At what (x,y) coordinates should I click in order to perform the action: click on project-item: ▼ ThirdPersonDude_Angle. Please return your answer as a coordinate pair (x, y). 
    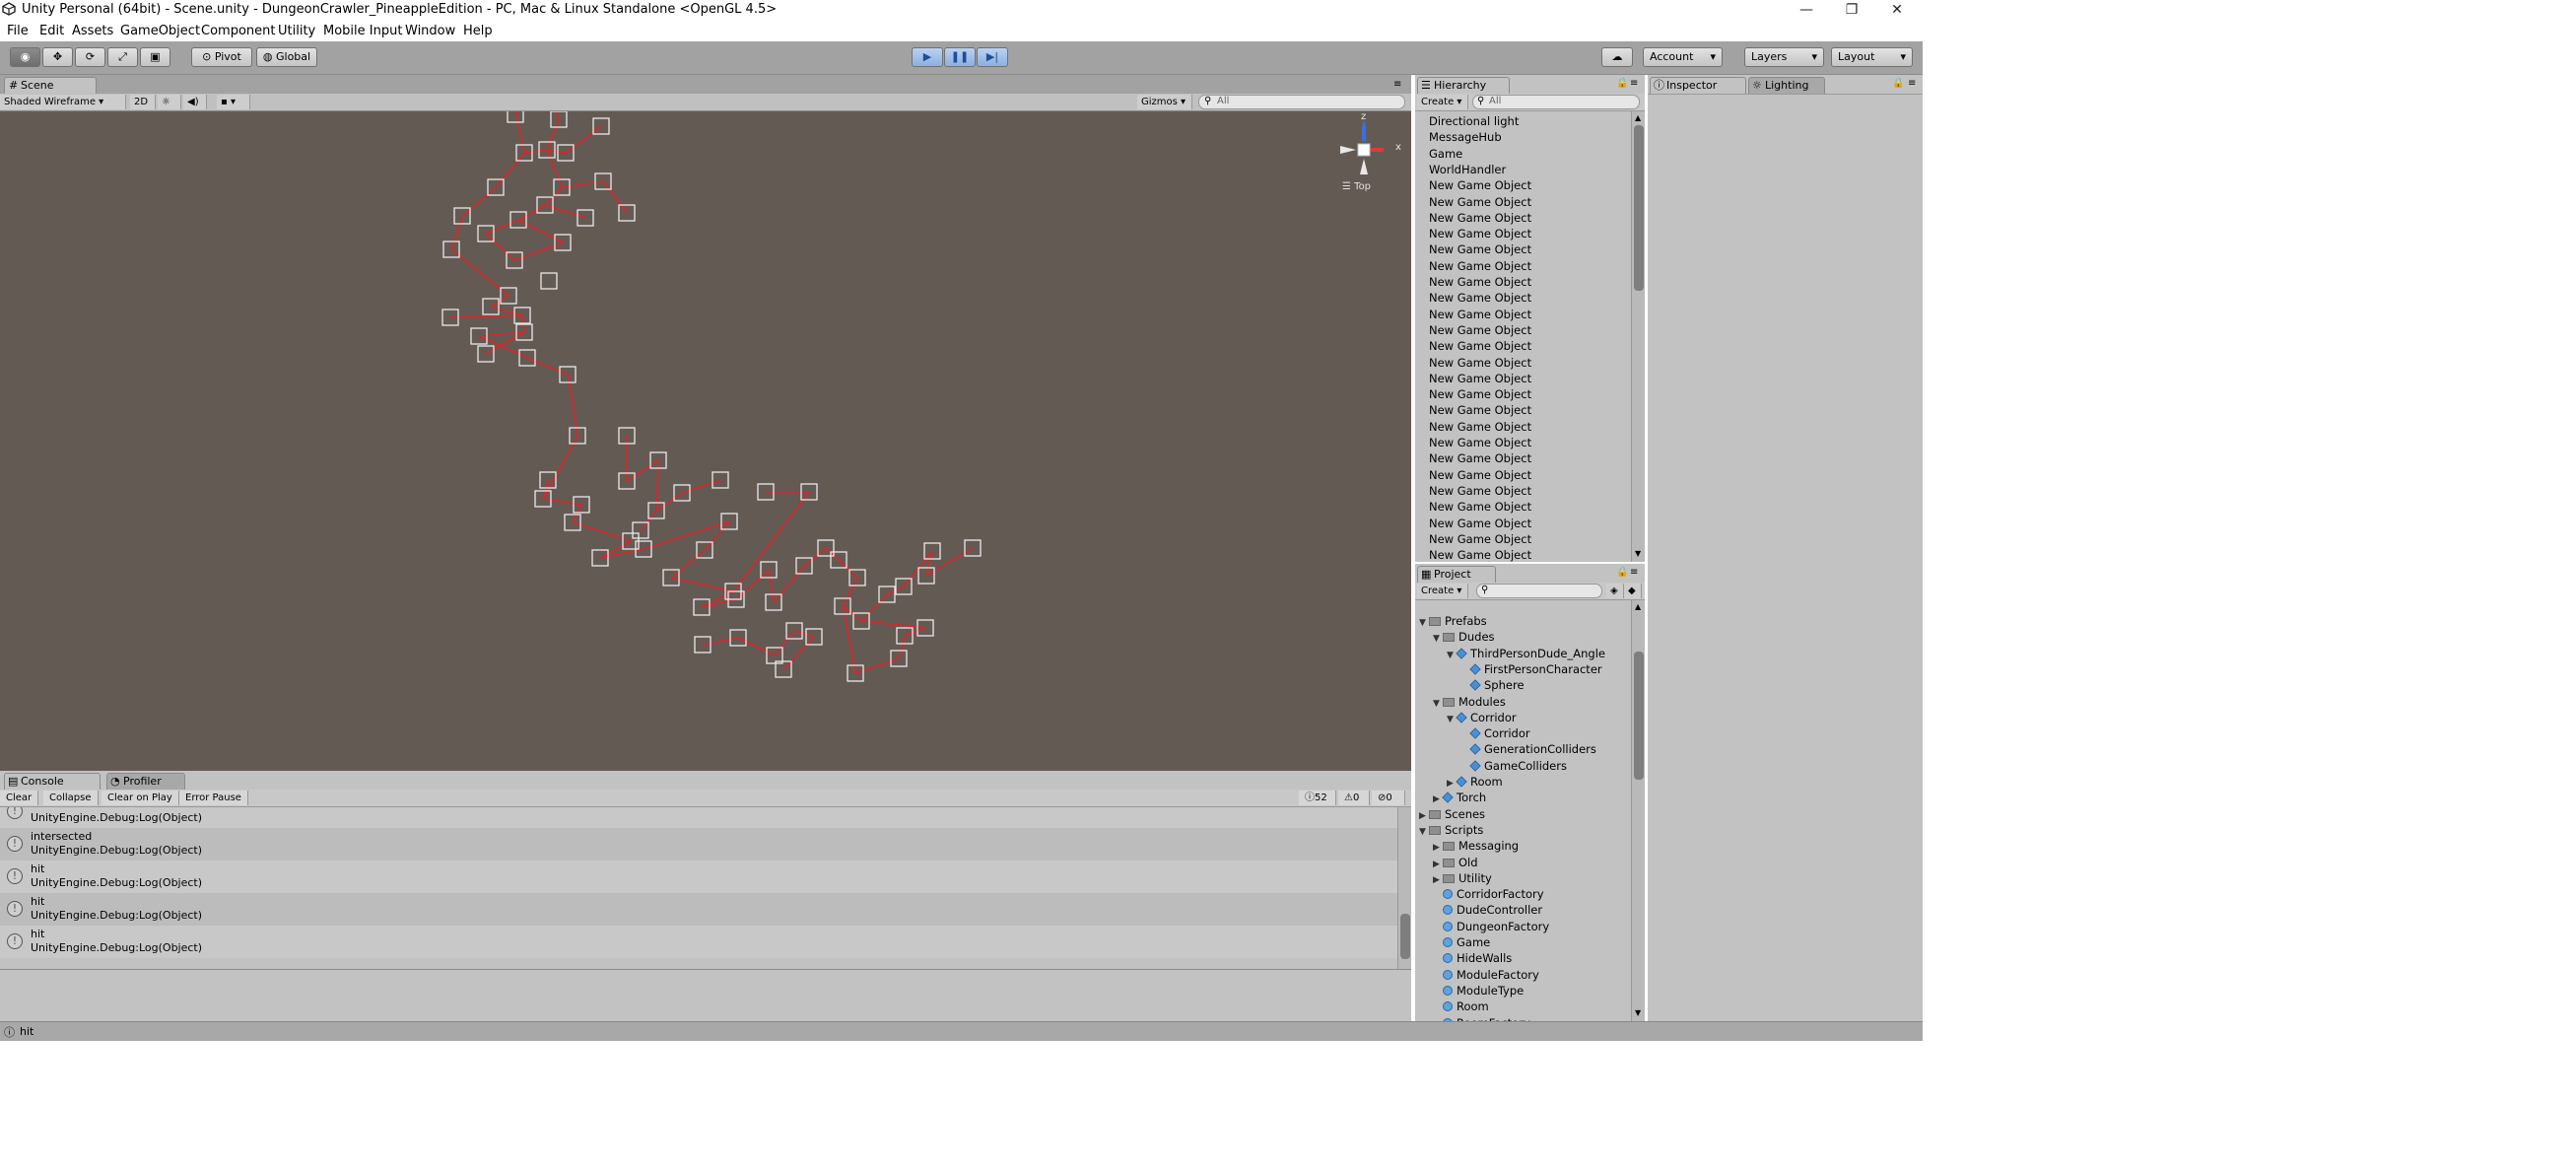
    Looking at the image, I should click on (1526, 654).